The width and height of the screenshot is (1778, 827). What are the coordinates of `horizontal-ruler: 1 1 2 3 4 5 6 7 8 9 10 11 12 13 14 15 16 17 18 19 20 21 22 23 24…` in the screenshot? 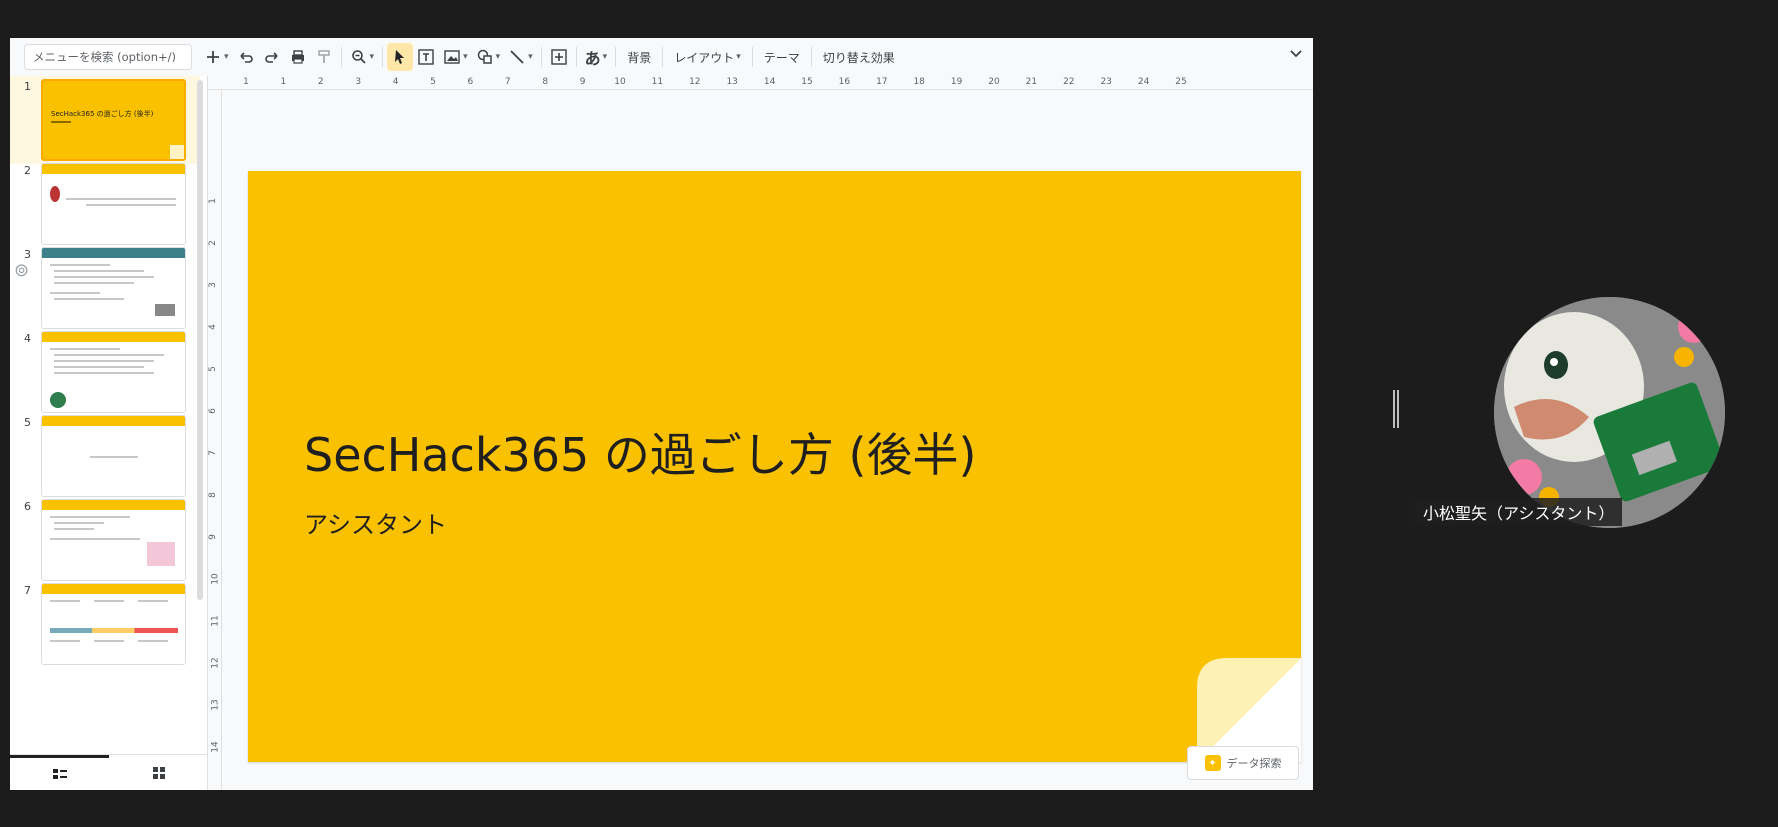 It's located at (760, 83).